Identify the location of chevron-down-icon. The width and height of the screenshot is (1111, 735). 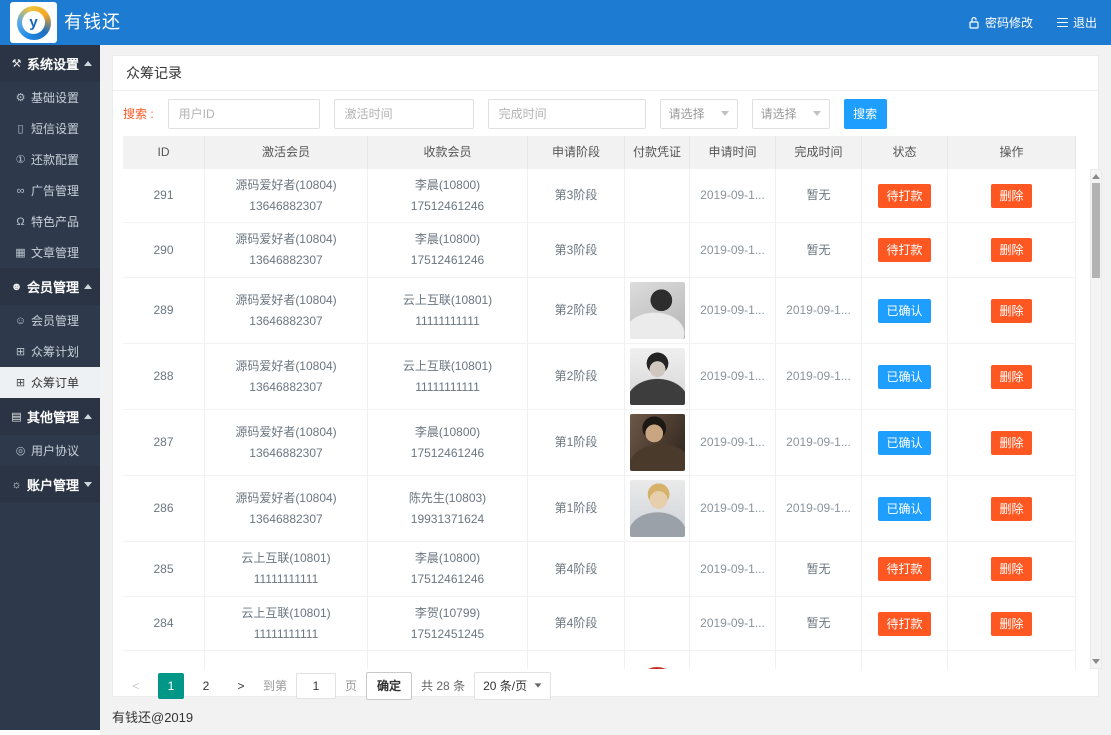
(88, 484).